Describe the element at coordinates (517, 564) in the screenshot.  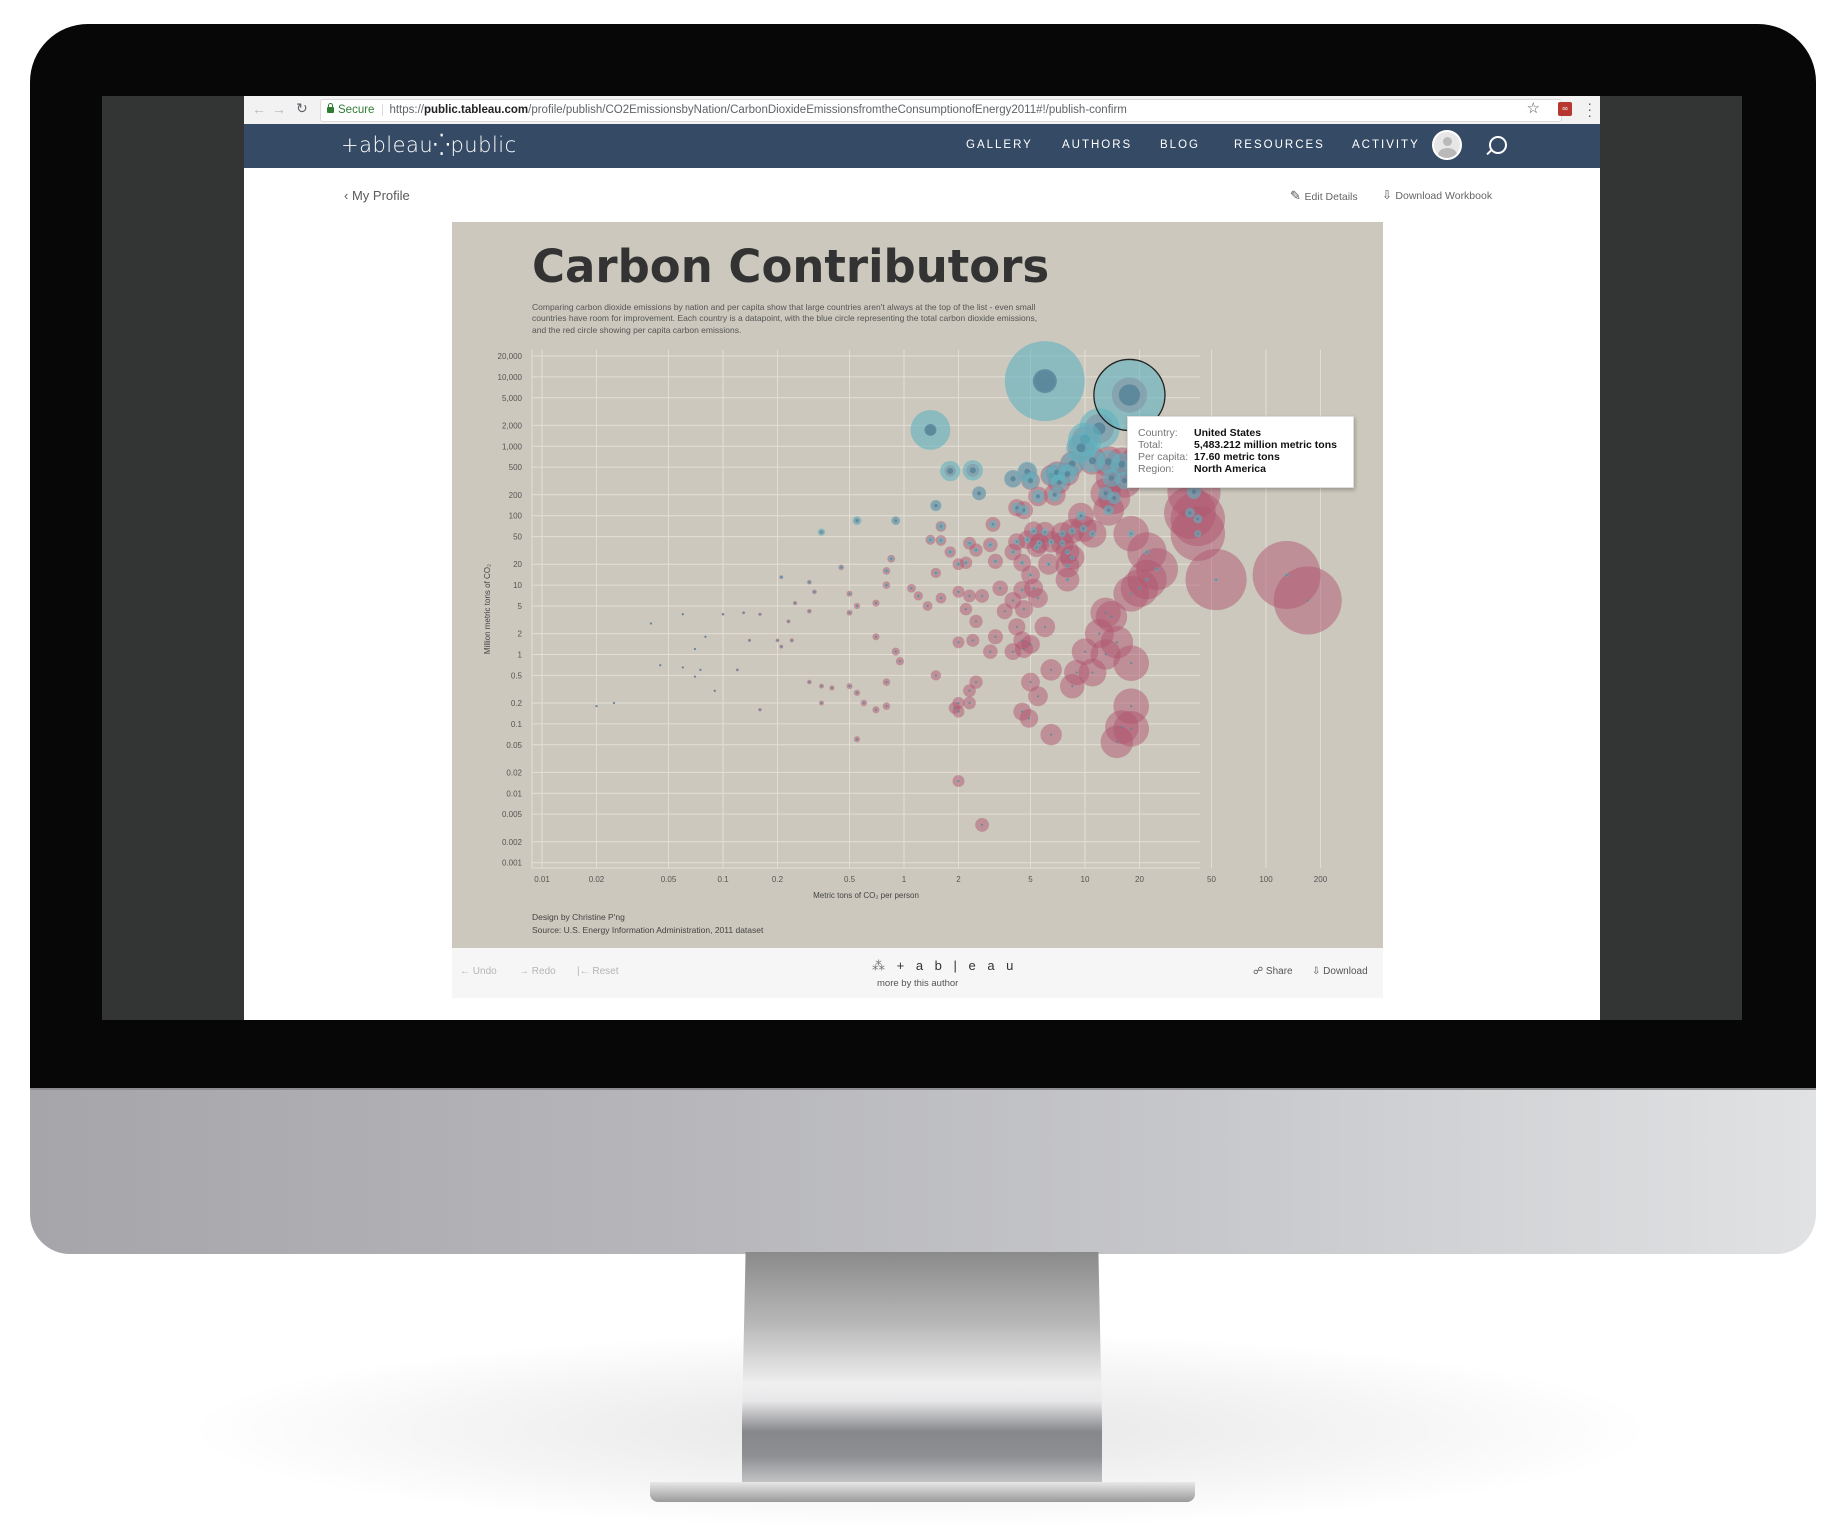
I see `y-tick-label: 20` at that location.